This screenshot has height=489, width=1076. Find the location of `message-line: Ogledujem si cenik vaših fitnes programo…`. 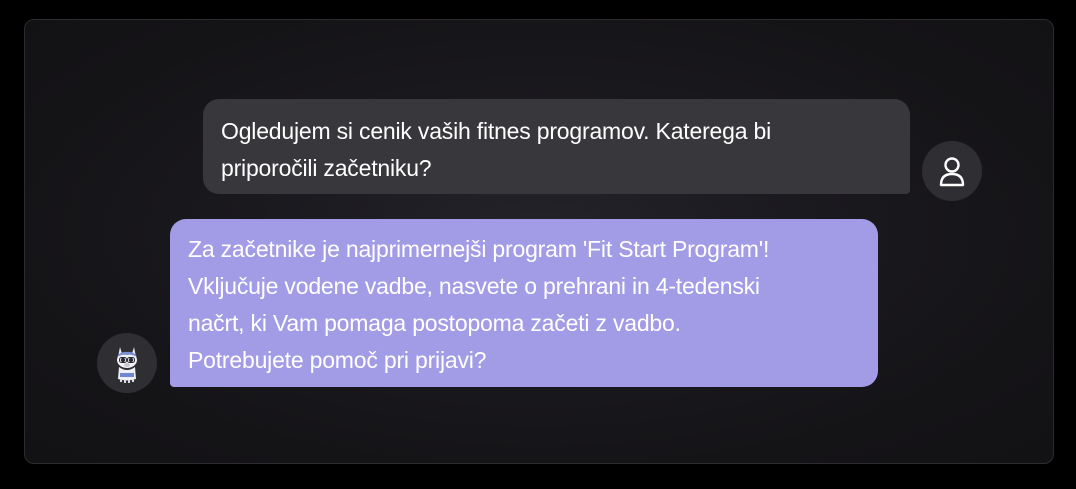

message-line: Ogledujem si cenik vaših fitnes programo… is located at coordinates (496, 131).